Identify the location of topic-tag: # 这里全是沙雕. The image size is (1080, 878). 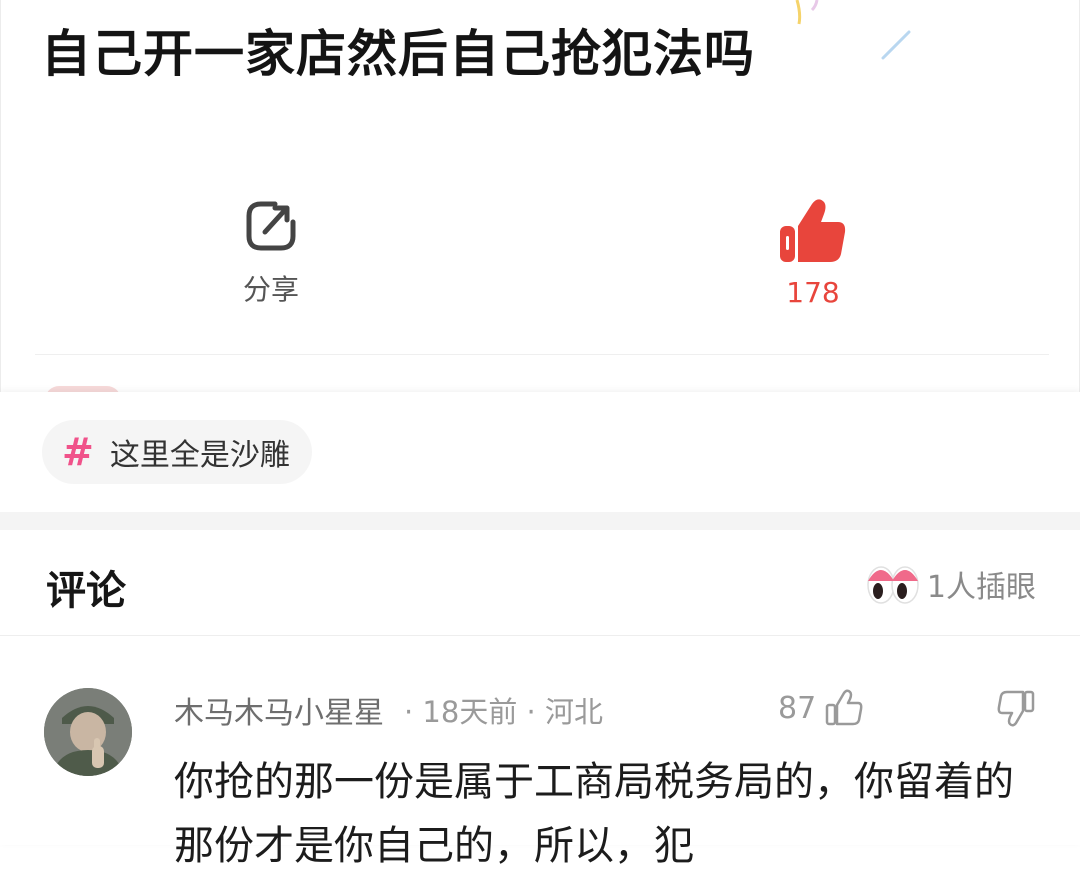
(177, 452).